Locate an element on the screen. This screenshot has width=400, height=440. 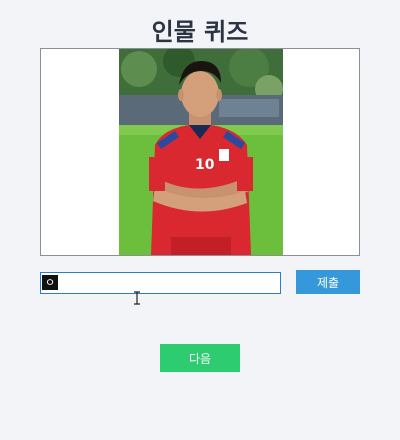
svg-text: 10 is located at coordinates (205, 165).